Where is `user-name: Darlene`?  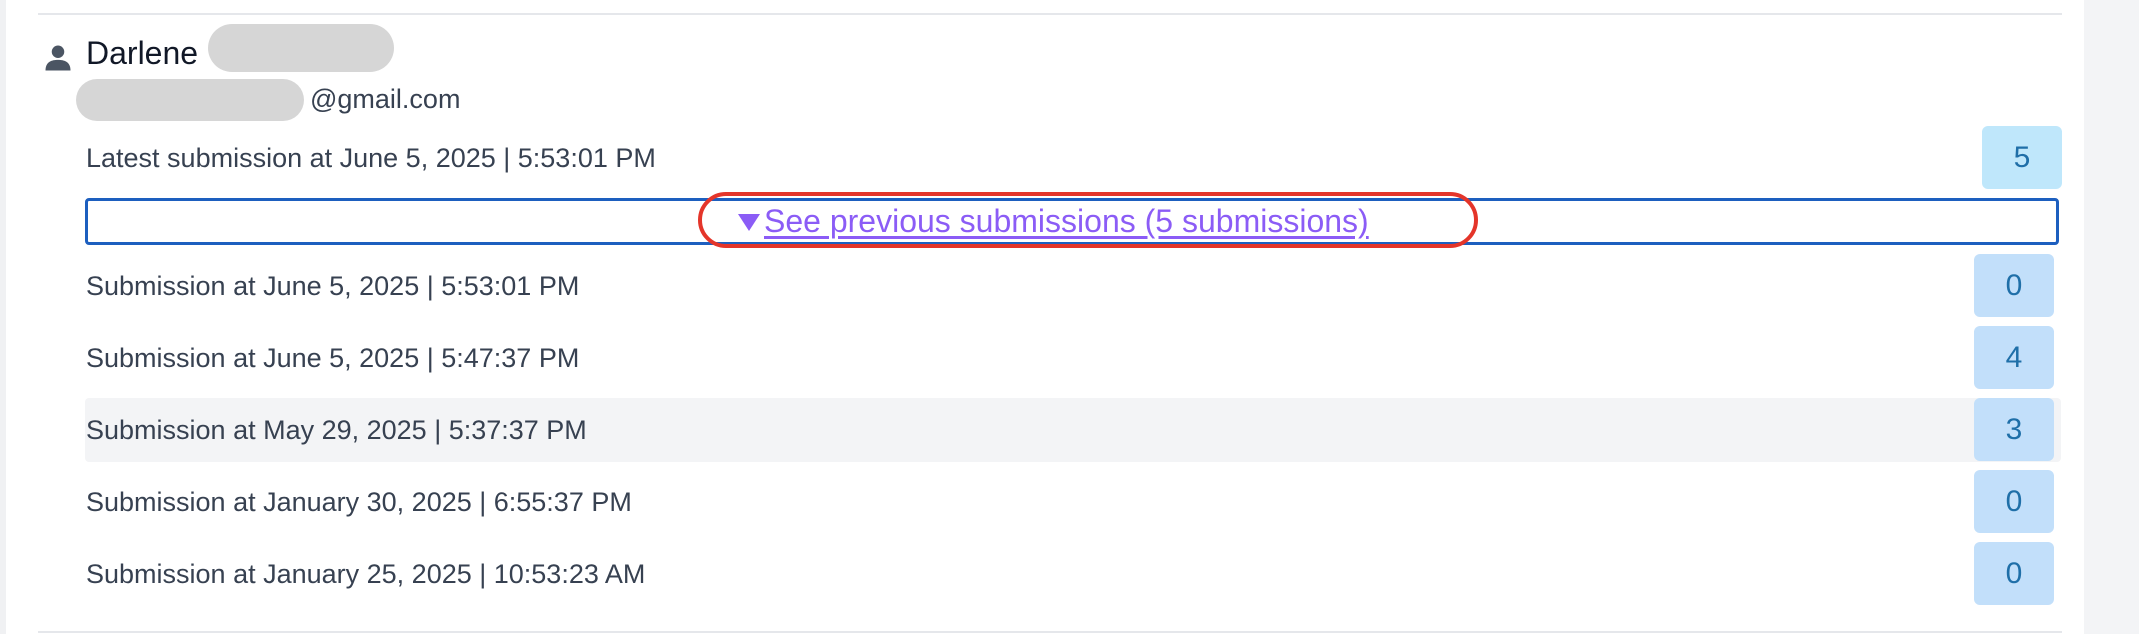 user-name: Darlene is located at coordinates (142, 53).